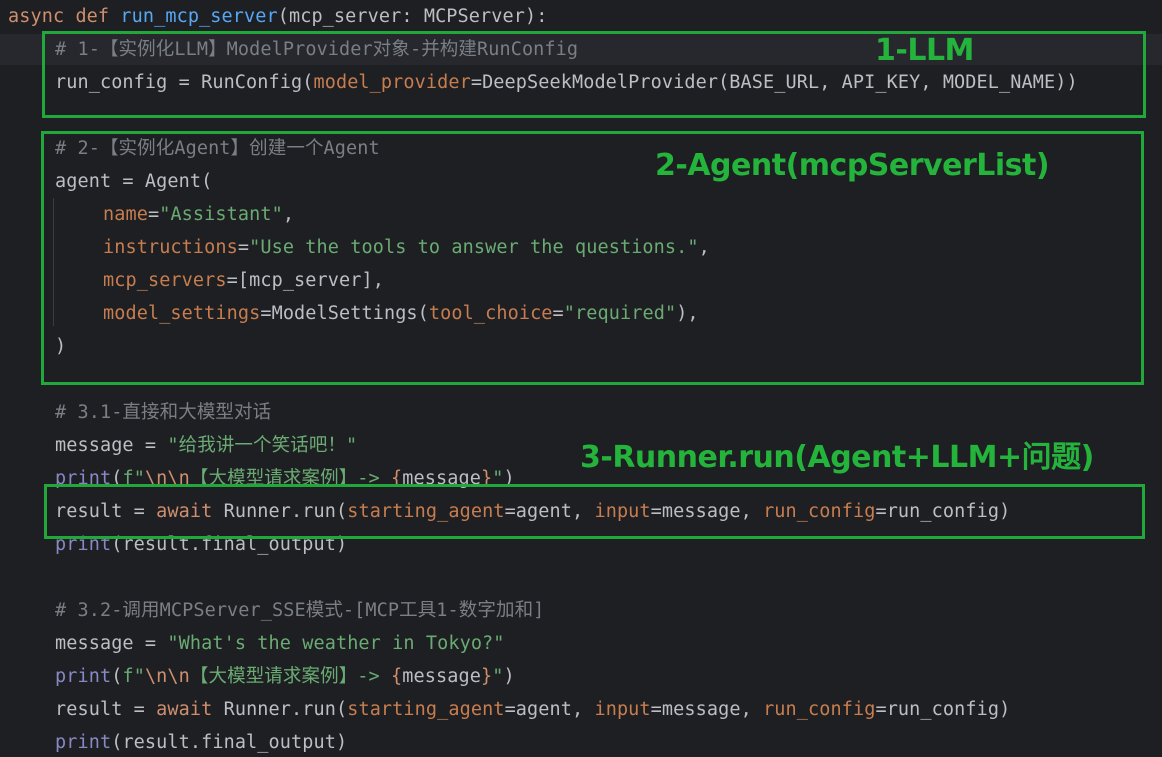 This screenshot has height=757, width=1162. What do you see at coordinates (707, 709) in the screenshot?
I see `code-token: =message,` at bounding box center [707, 709].